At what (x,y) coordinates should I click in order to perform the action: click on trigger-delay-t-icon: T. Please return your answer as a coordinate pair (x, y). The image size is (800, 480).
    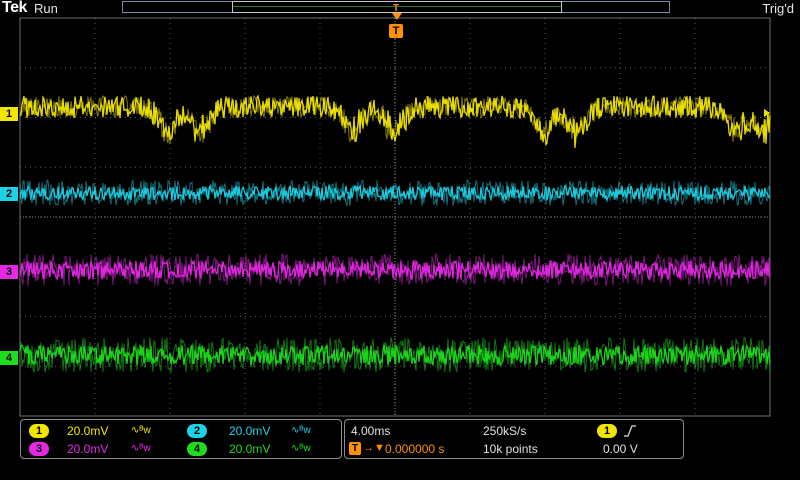
    Looking at the image, I should click on (355, 448).